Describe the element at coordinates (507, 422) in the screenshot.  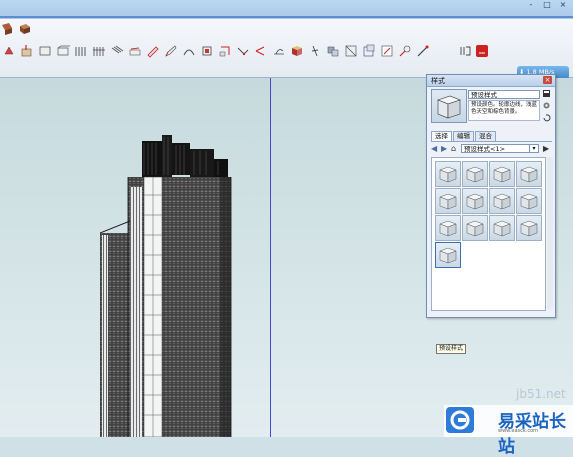
I see `site-watermark: jb51.net 易采站长站 www.easck.com` at that location.